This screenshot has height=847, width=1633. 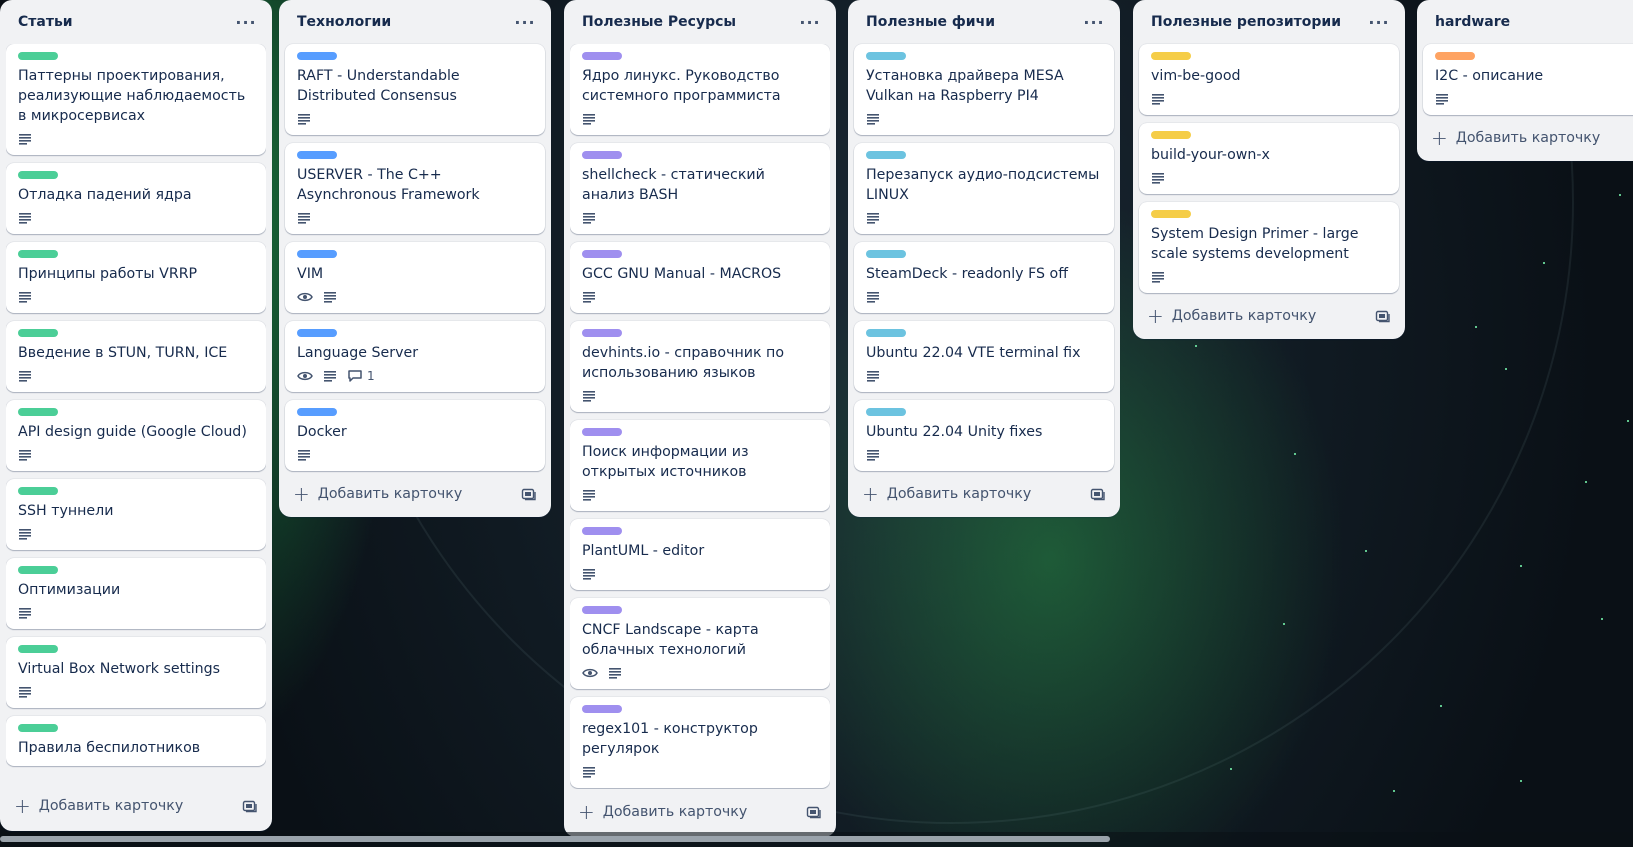 I want to click on list-title: hardware, so click(x=1472, y=22).